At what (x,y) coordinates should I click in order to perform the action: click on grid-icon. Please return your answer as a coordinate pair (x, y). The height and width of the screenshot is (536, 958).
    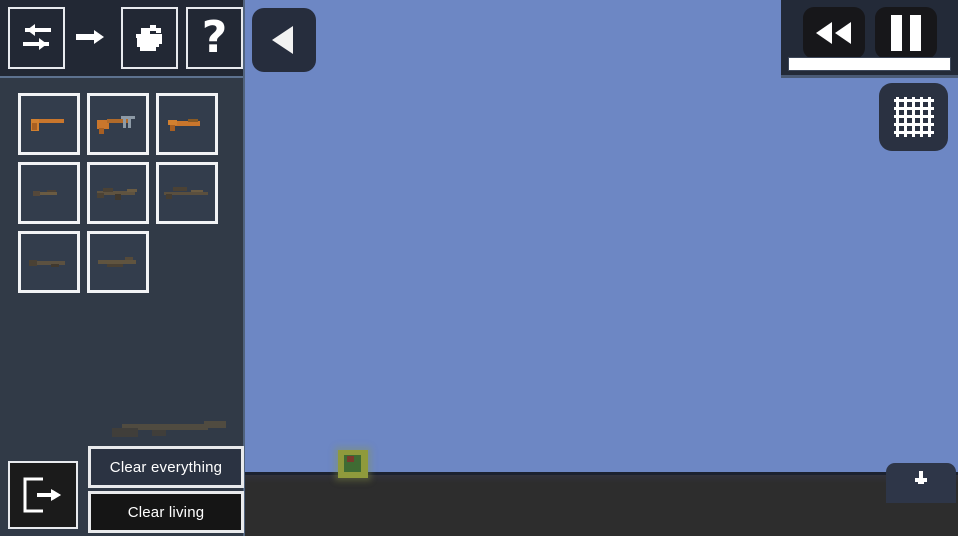
    Looking at the image, I should click on (913, 117).